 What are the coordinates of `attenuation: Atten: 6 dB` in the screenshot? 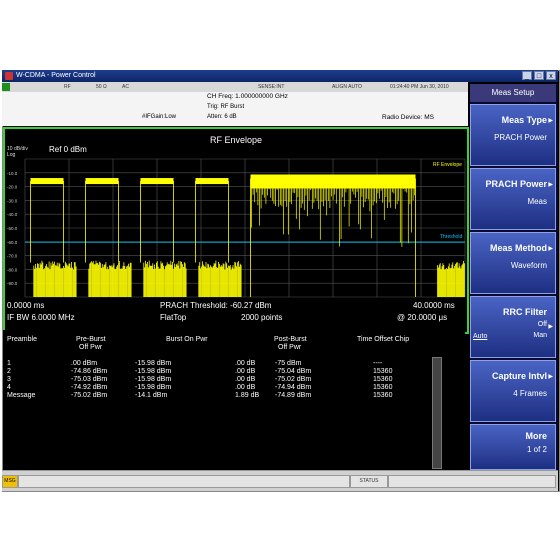 It's located at (222, 117).